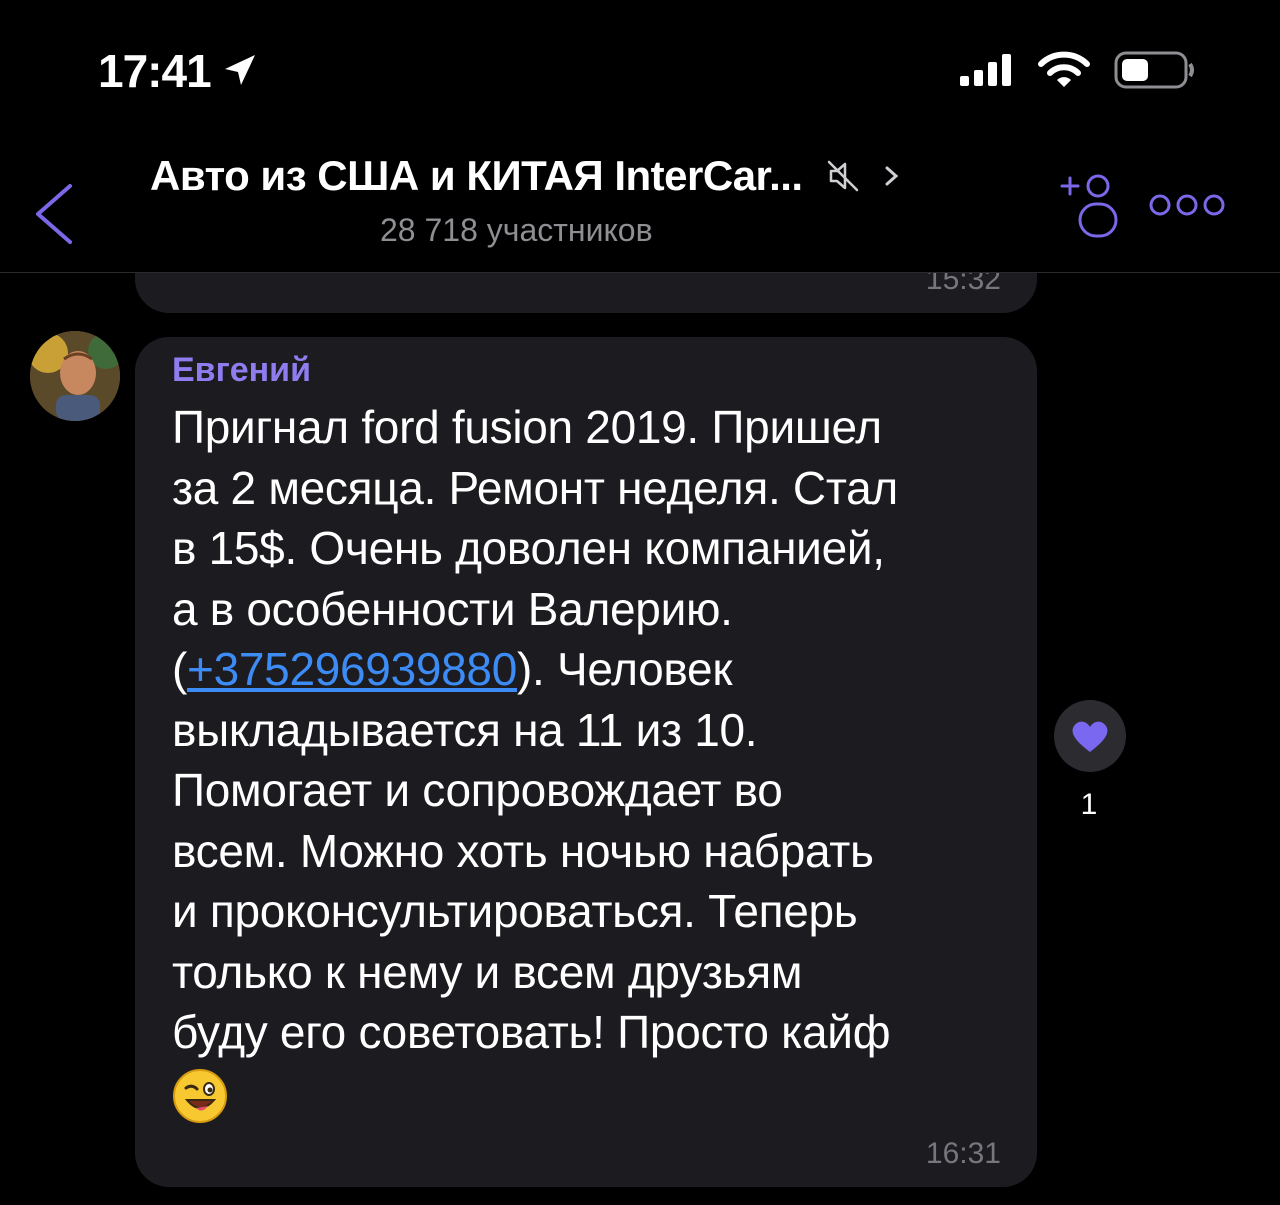 The width and height of the screenshot is (1280, 1205). I want to click on reaction-button, so click(1090, 736).